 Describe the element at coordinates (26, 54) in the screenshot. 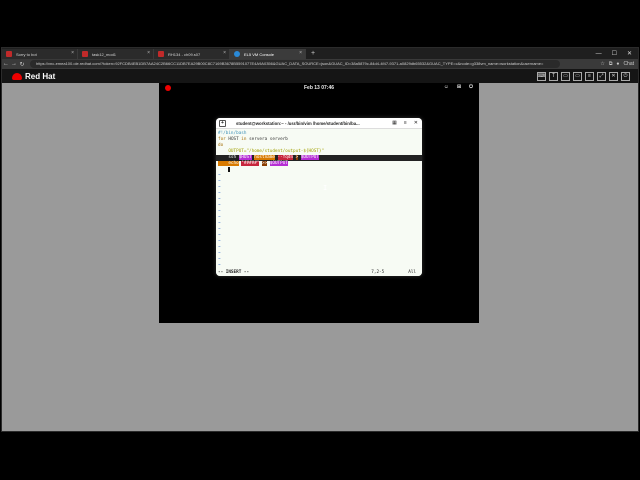

I see `tab-label: Sorry to bot` at that location.